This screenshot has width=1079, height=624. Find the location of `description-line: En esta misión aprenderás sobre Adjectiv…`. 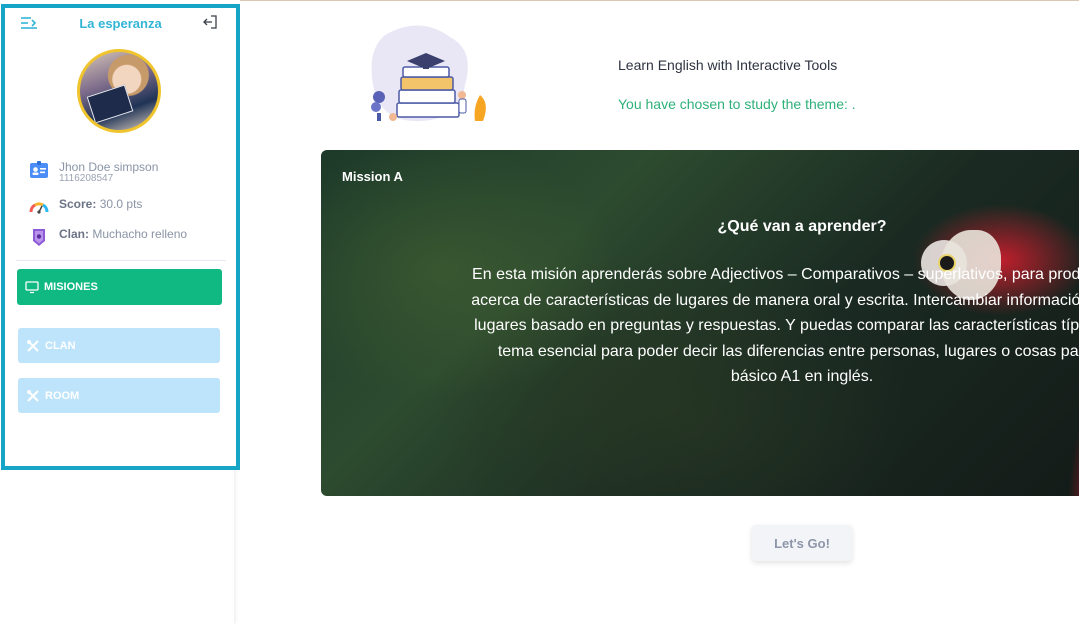

description-line: En esta misión aprenderás sobre Adjectiv… is located at coordinates (775, 274).